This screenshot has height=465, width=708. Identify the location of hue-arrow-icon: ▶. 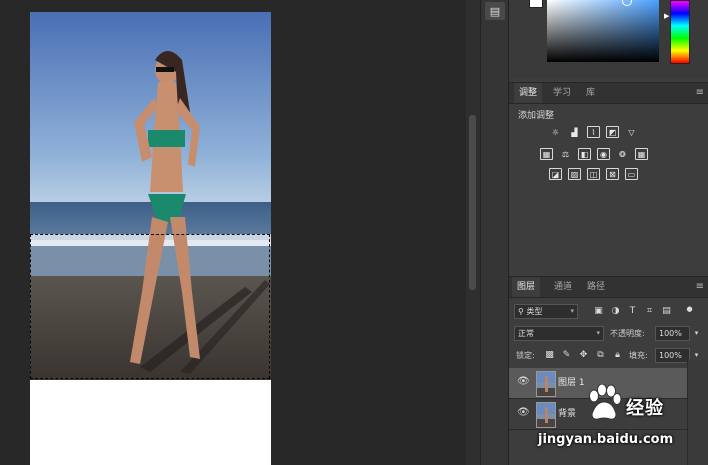
(667, 16).